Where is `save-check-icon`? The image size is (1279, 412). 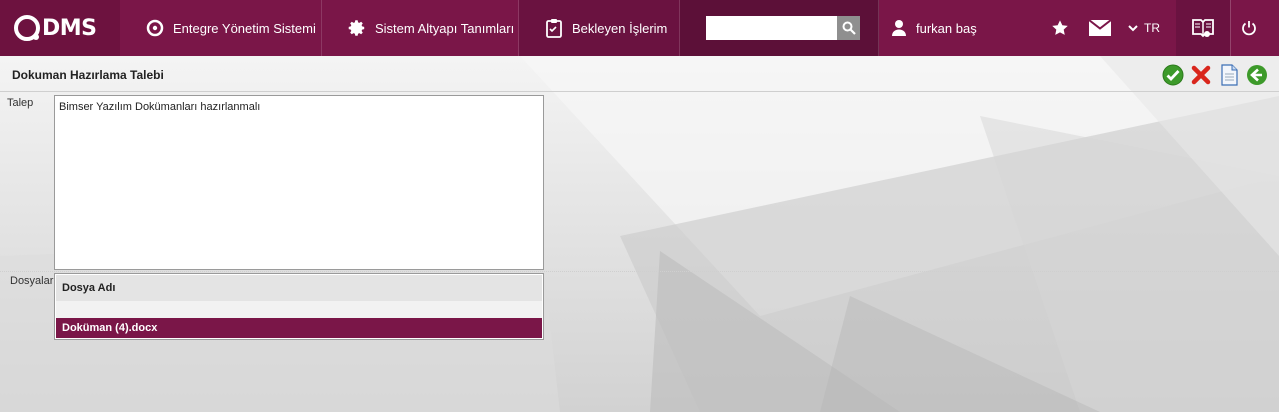 save-check-icon is located at coordinates (1173, 75).